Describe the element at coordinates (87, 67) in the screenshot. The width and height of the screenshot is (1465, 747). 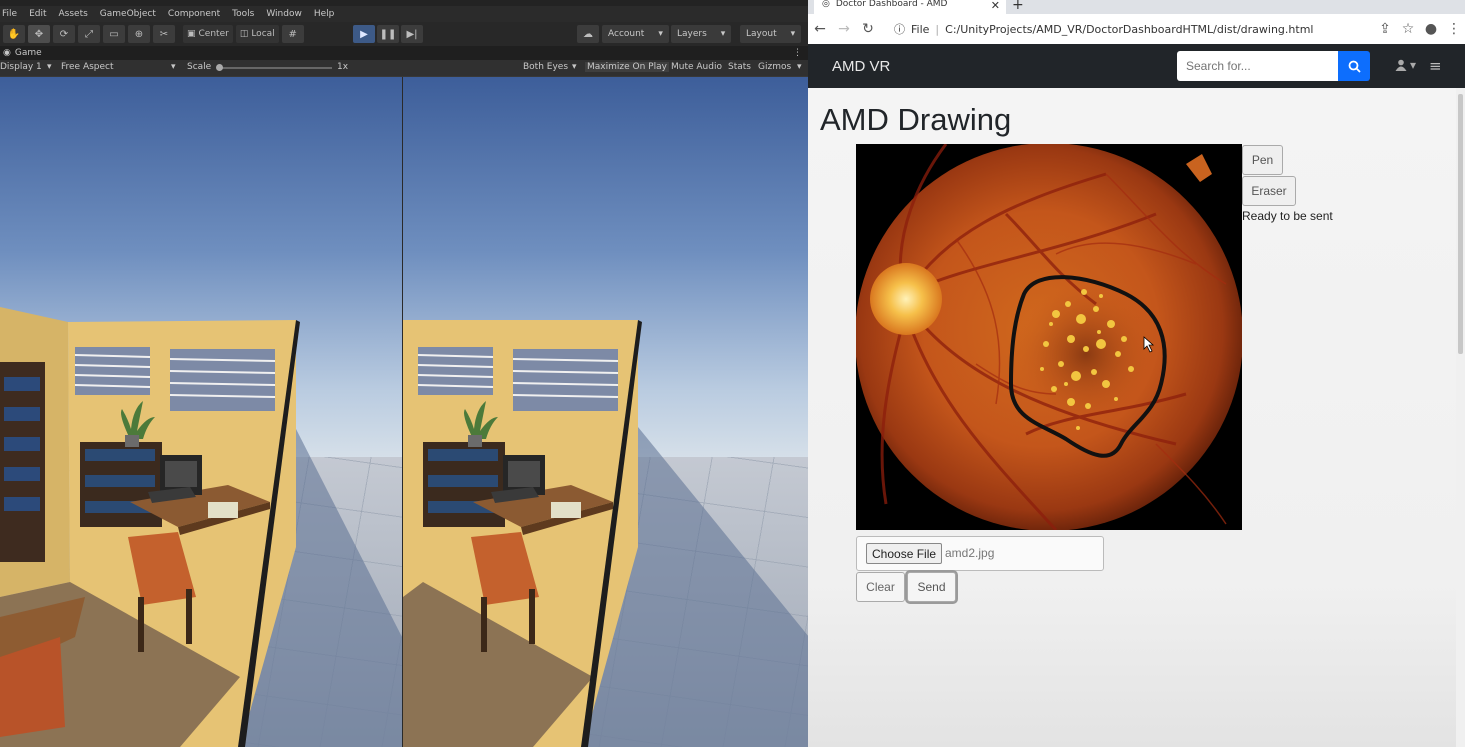
I see `aspect-dropdown: Free Aspect` at that location.